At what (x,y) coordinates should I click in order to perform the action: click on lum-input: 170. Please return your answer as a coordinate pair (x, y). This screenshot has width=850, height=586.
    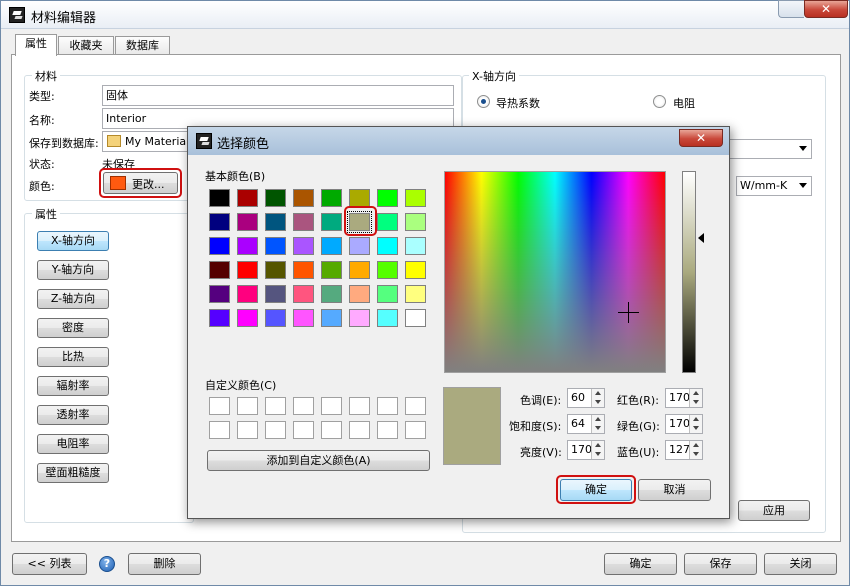
    Looking at the image, I should click on (586, 450).